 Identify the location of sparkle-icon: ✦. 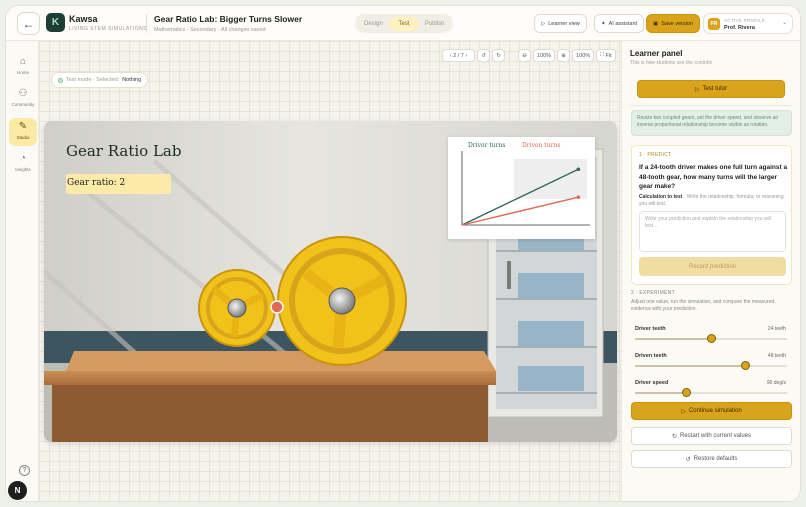
(603, 23).